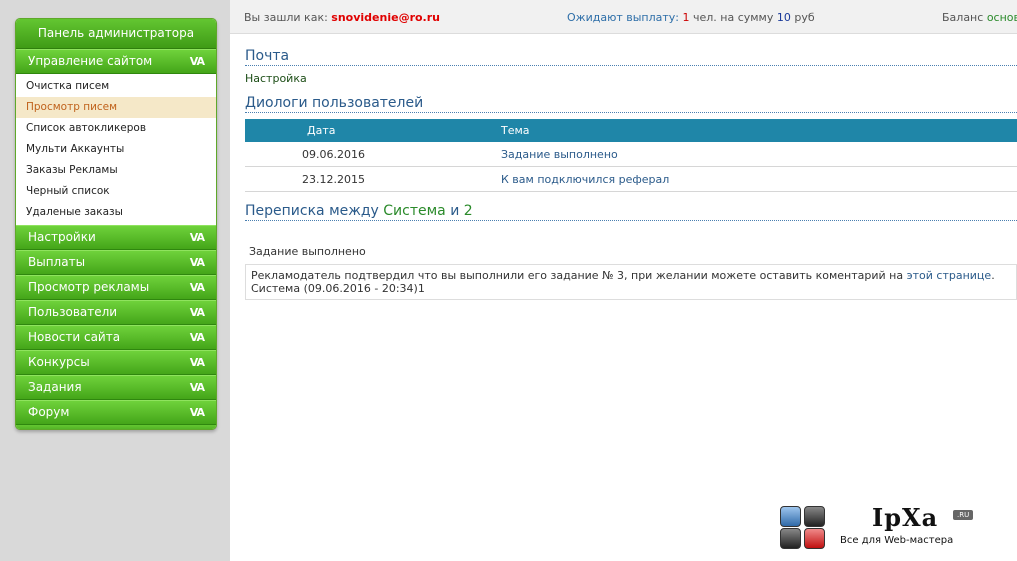 This screenshot has width=1017, height=561. I want to click on table-row: 09.06.2016 Задание выполнено, so click(631, 154).